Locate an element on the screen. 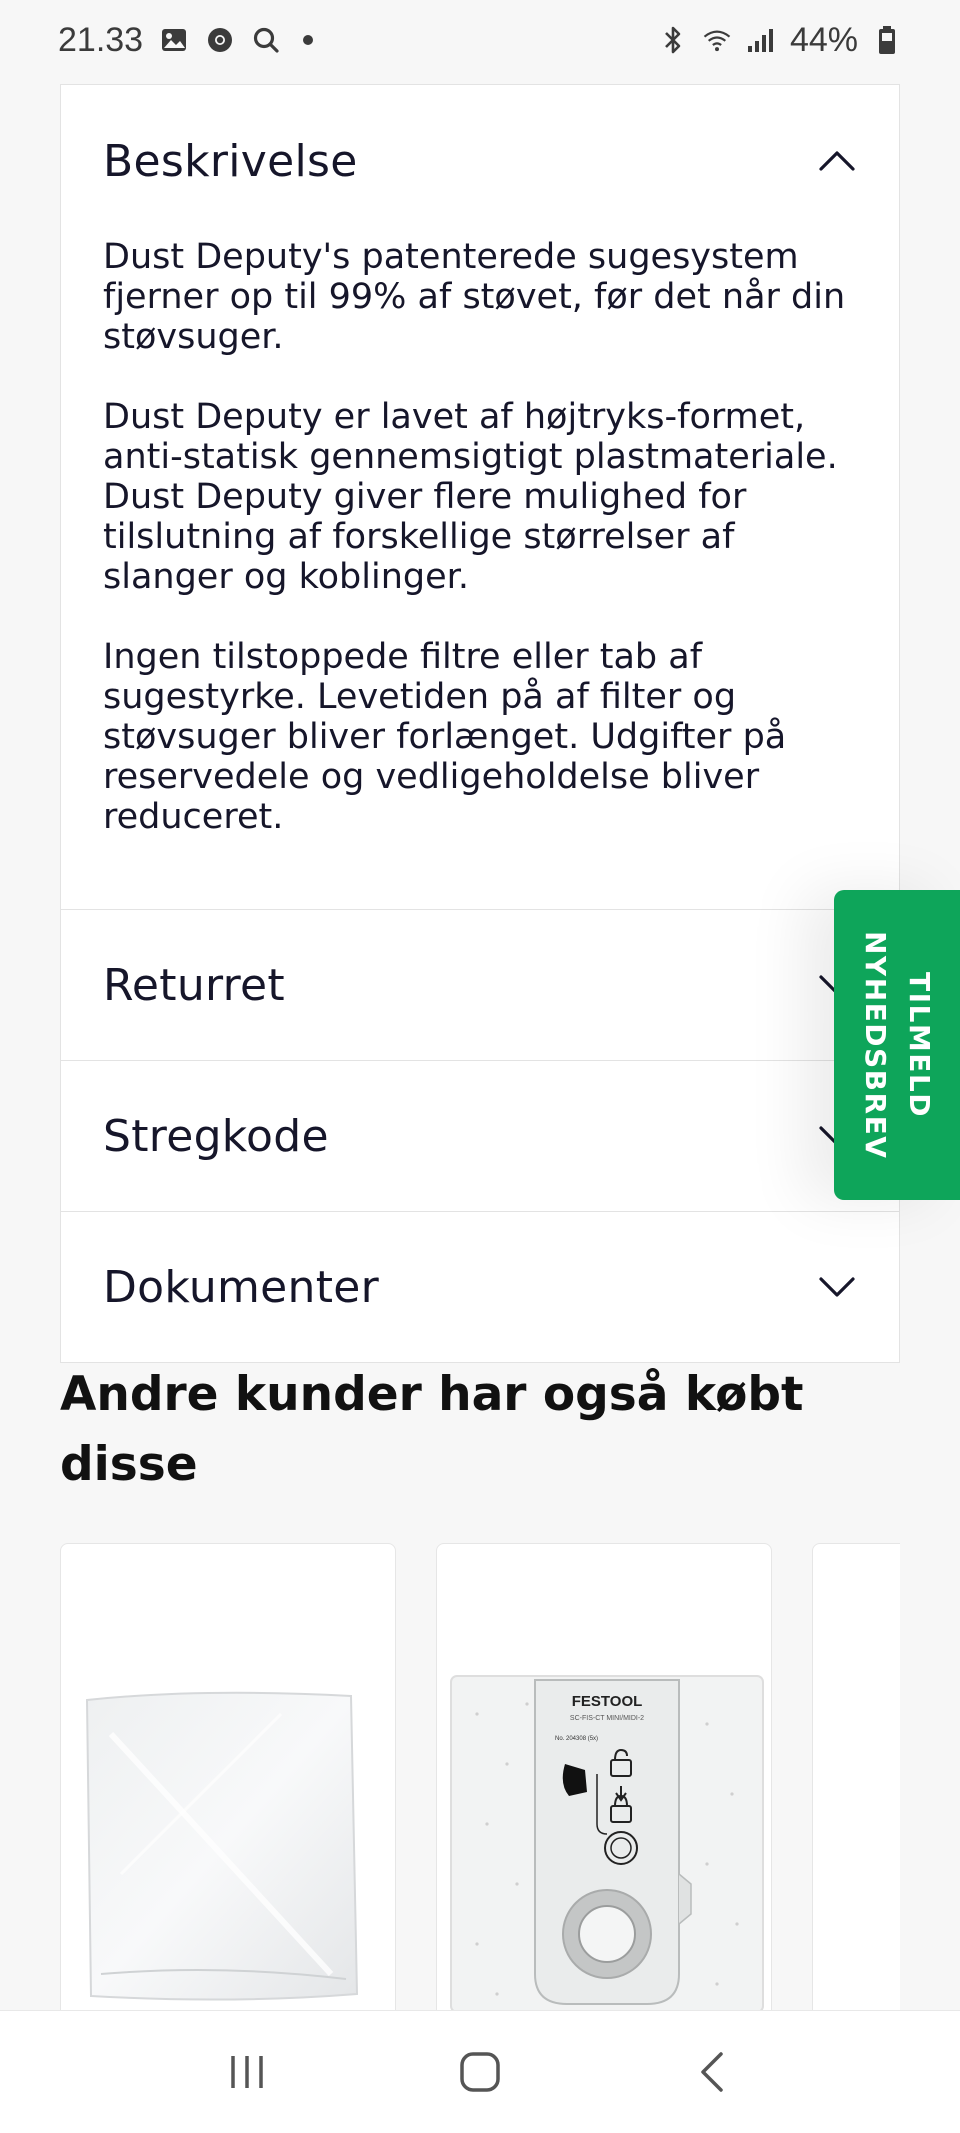  accordion-title: Dokumenter is located at coordinates (241, 1287).